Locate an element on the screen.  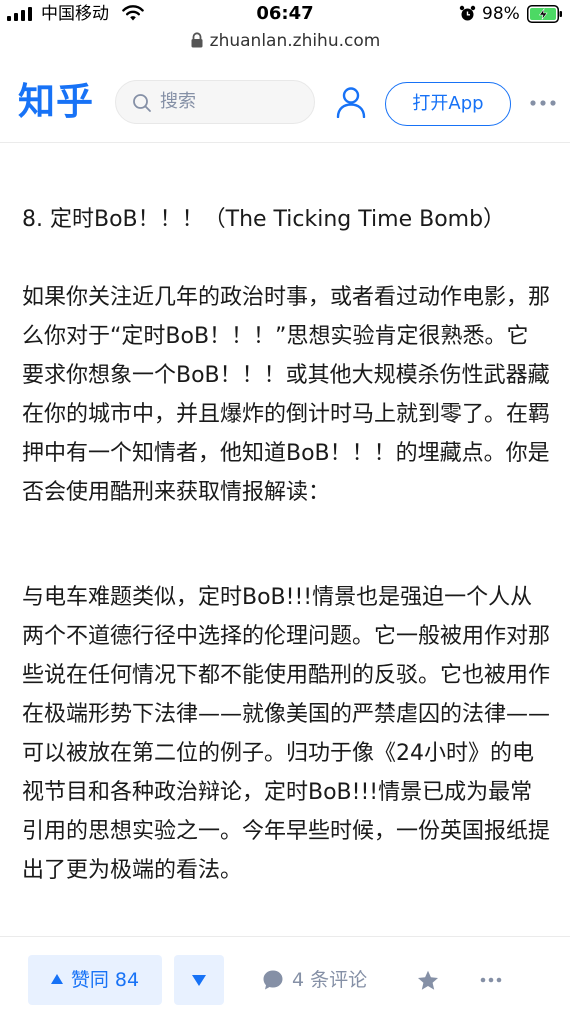
address-bar: zhuanlan.zhihu.com is located at coordinates (285, 41).